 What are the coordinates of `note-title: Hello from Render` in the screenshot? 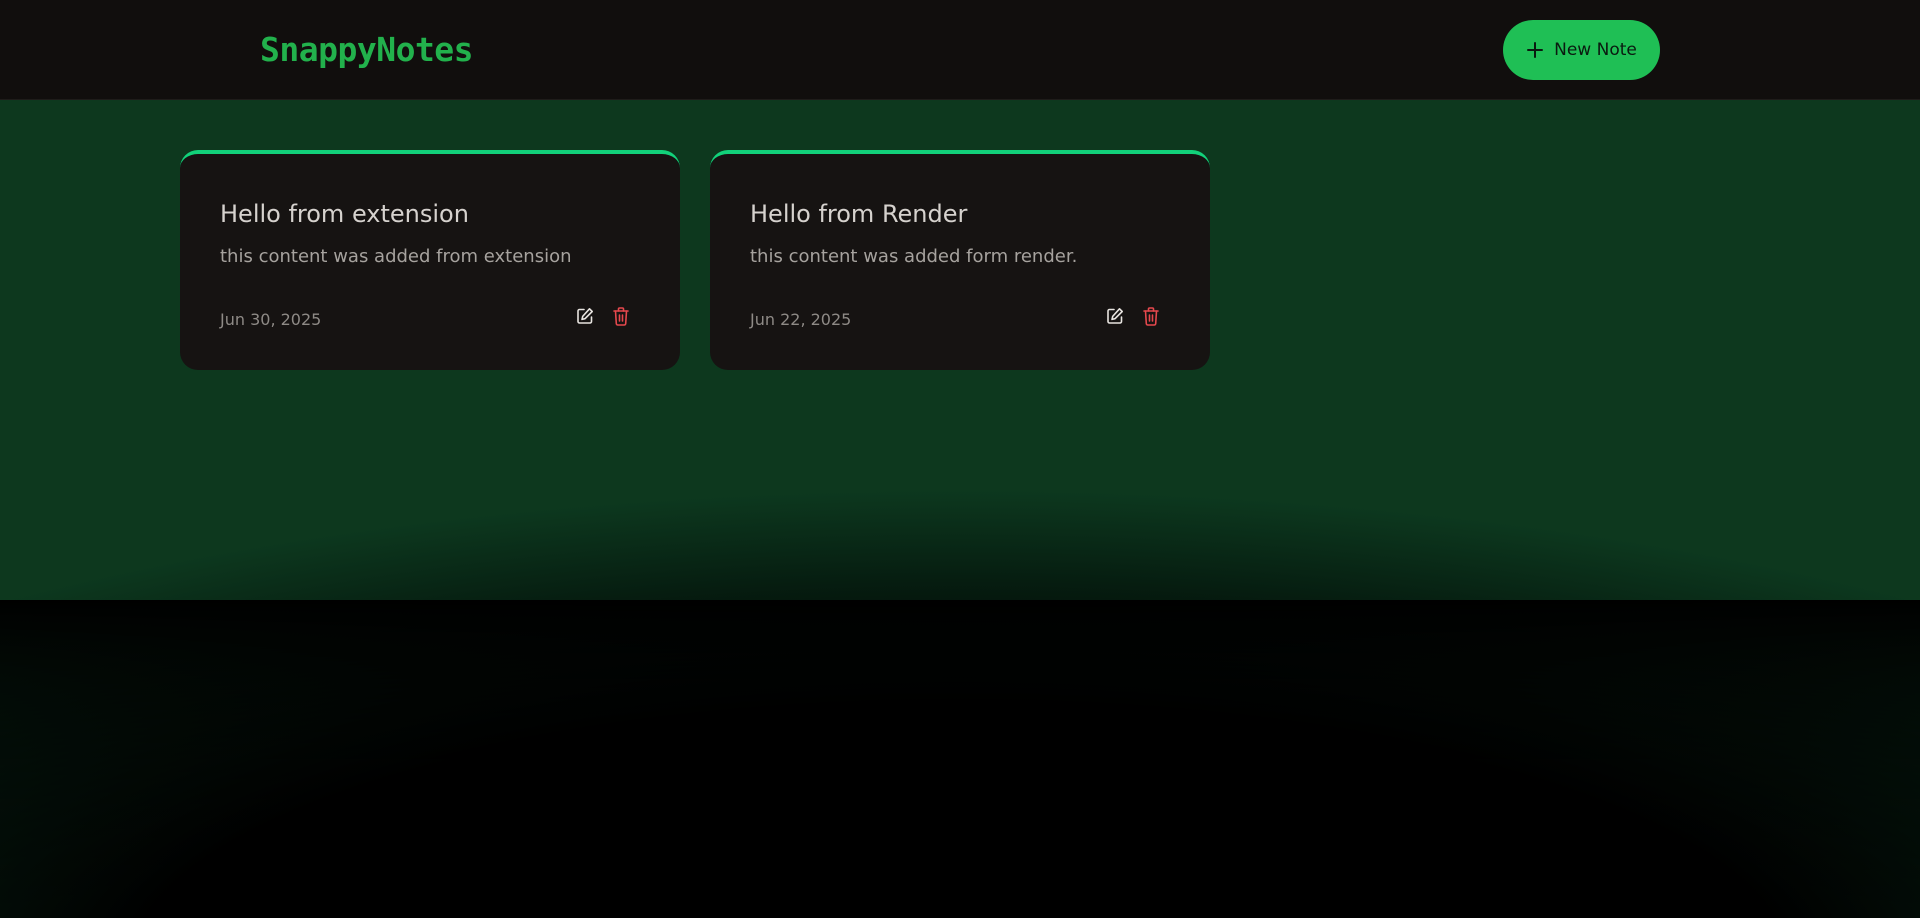 It's located at (859, 214).